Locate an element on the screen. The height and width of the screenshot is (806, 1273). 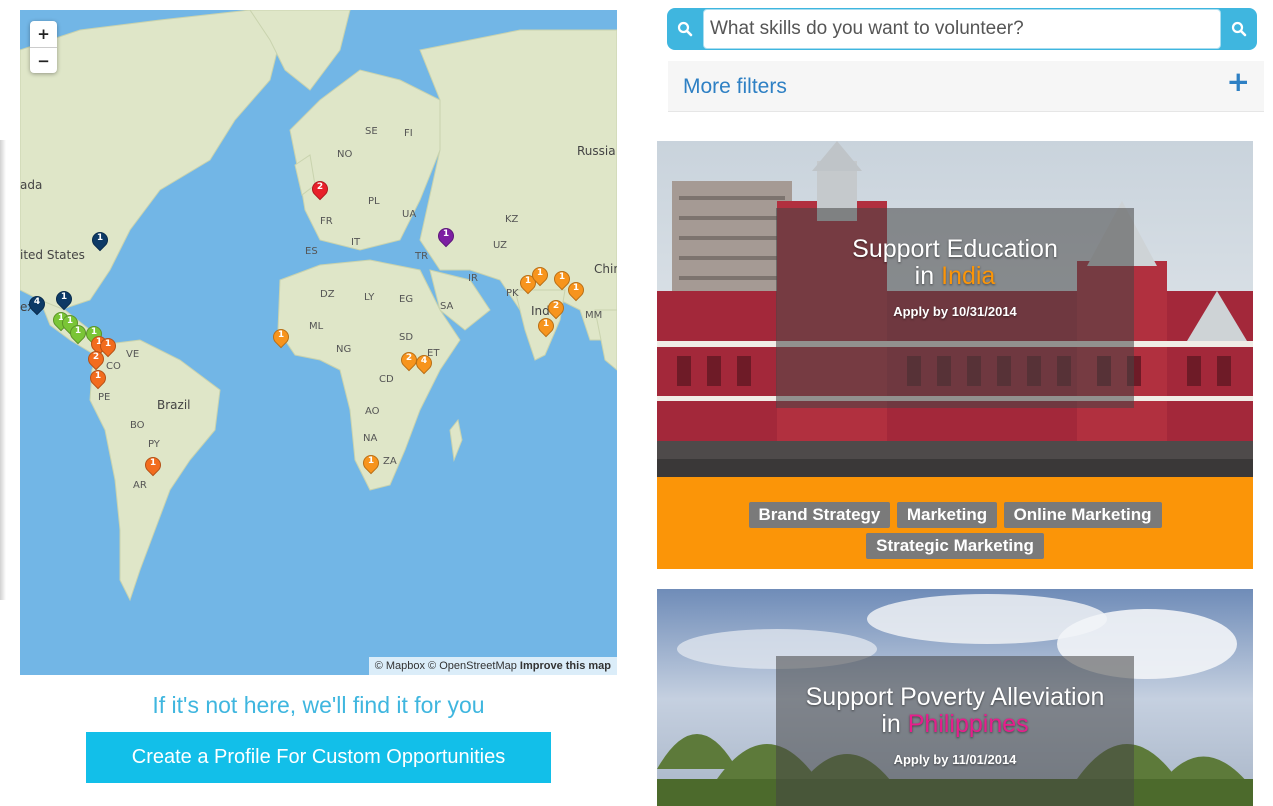
in-word: in is located at coordinates (924, 276).